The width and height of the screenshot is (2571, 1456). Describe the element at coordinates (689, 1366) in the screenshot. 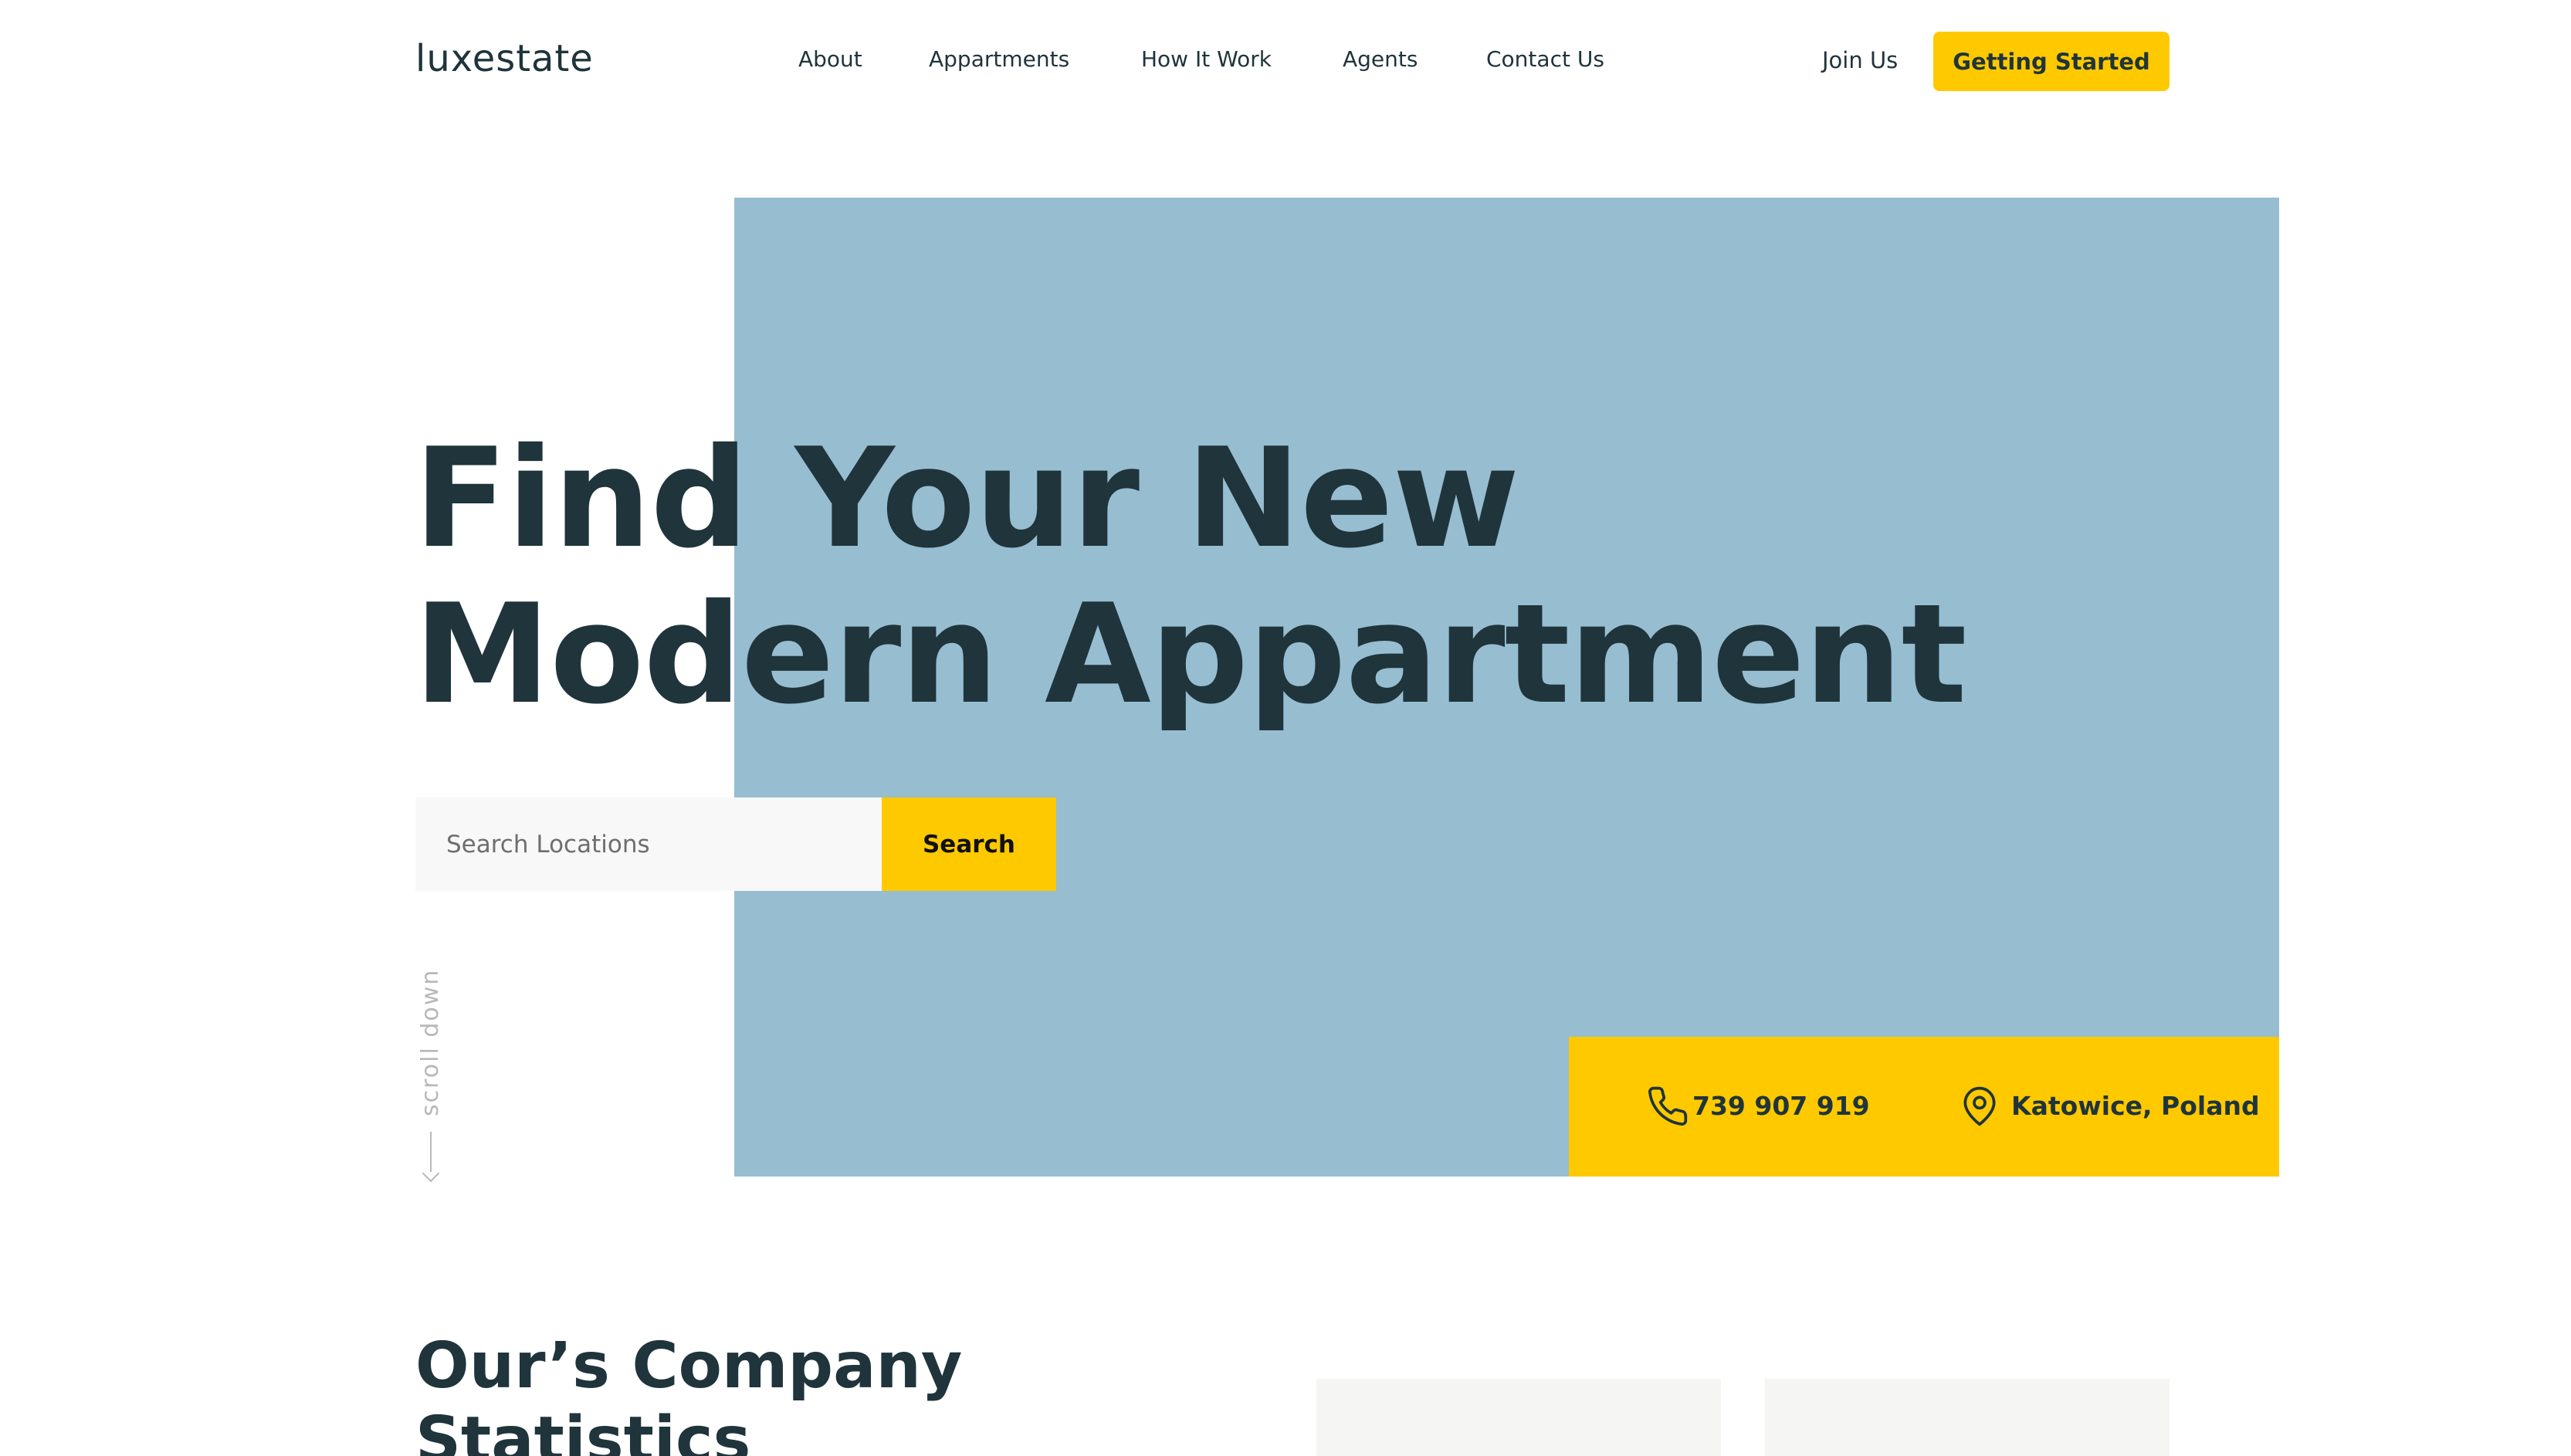

I see `stats-title-line-1: Our’s Company` at that location.